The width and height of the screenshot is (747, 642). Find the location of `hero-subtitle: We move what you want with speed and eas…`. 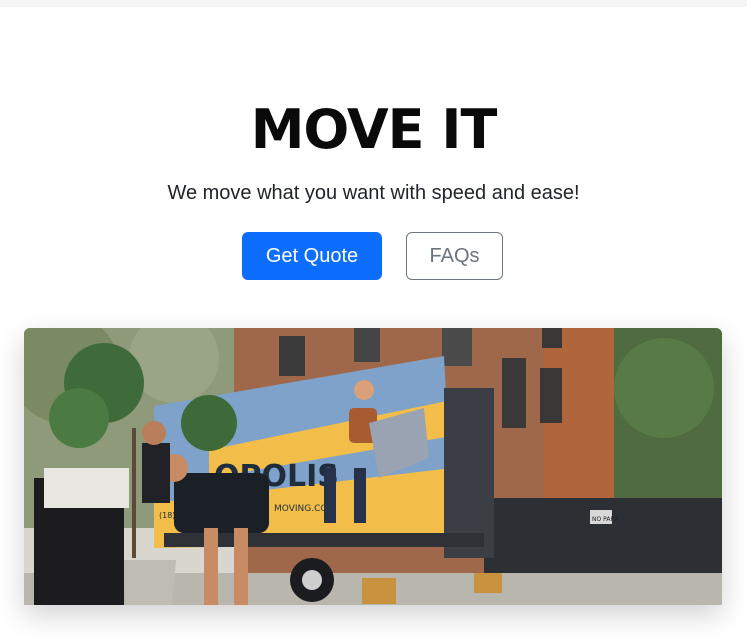

hero-subtitle: We move what you want with speed and eas… is located at coordinates (373, 193).